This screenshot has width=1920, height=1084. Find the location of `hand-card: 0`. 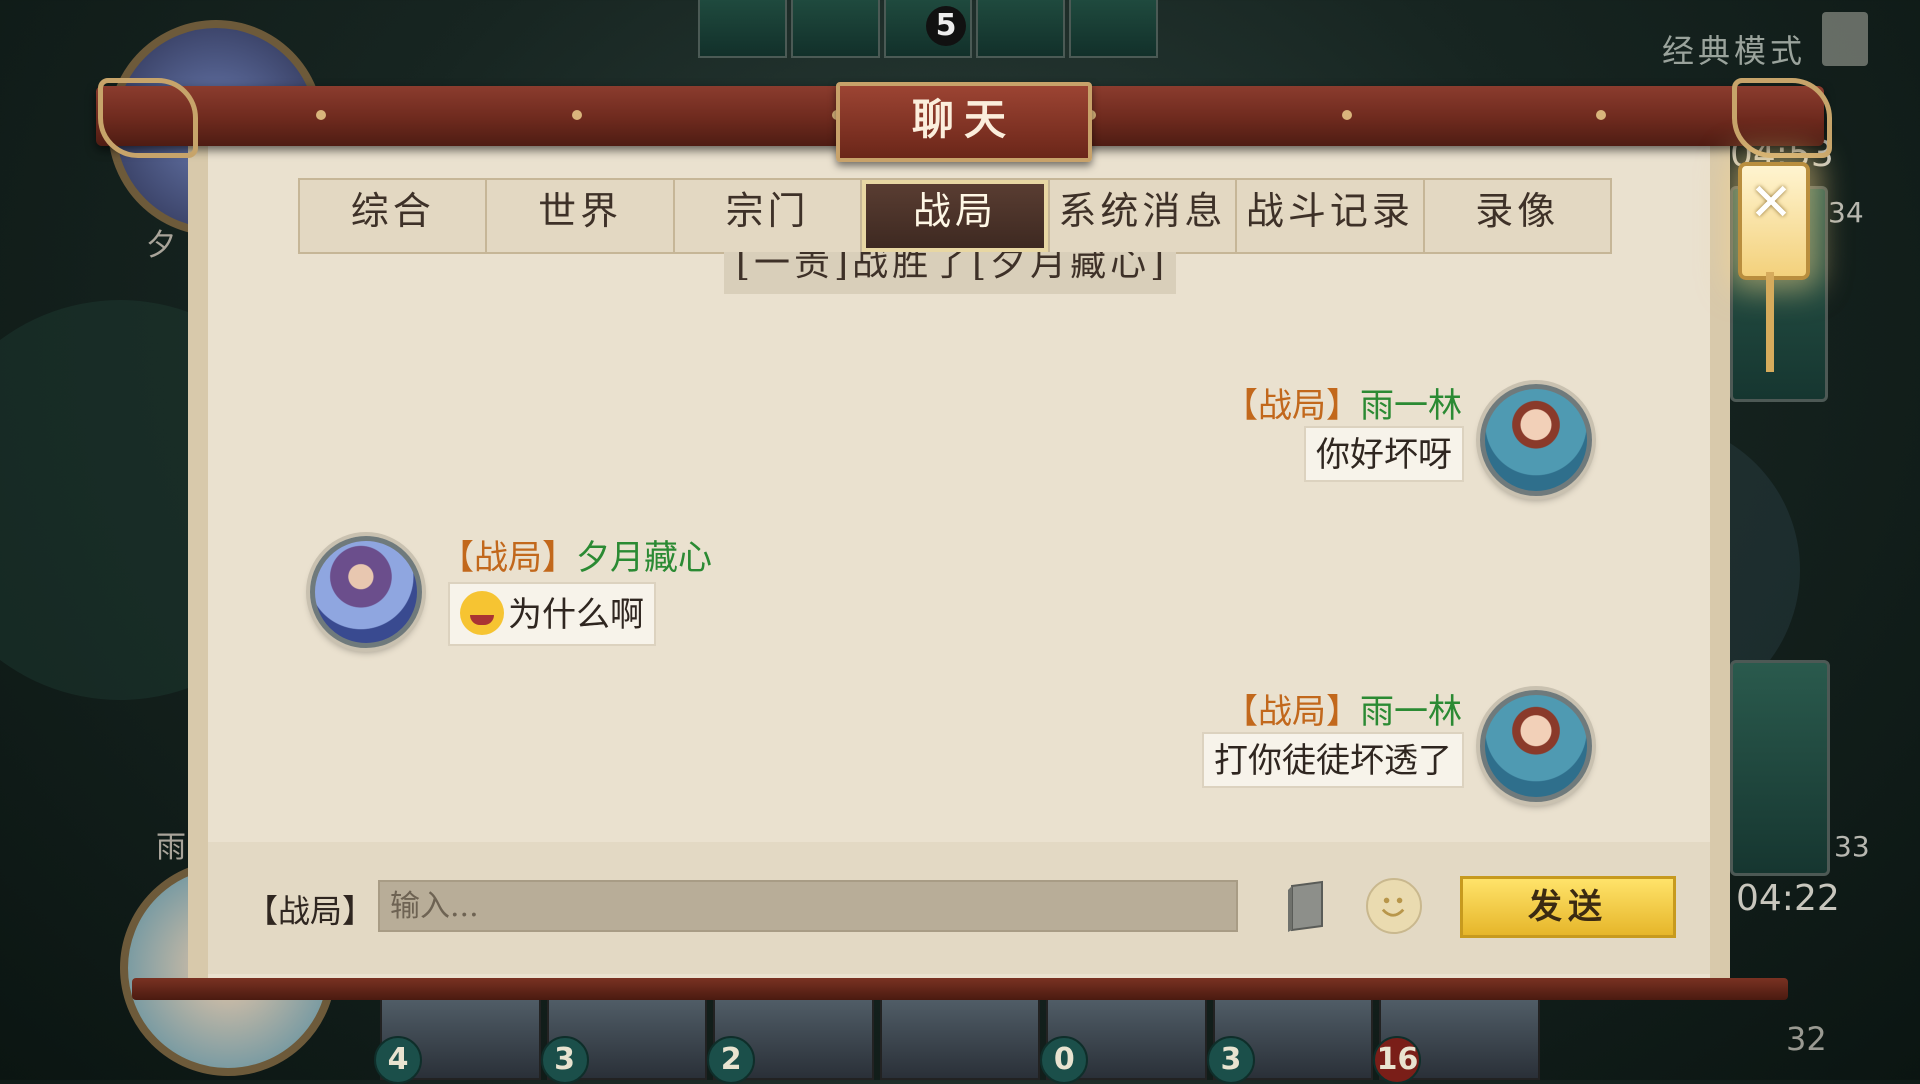

hand-card: 0 is located at coordinates (1123, 1038).